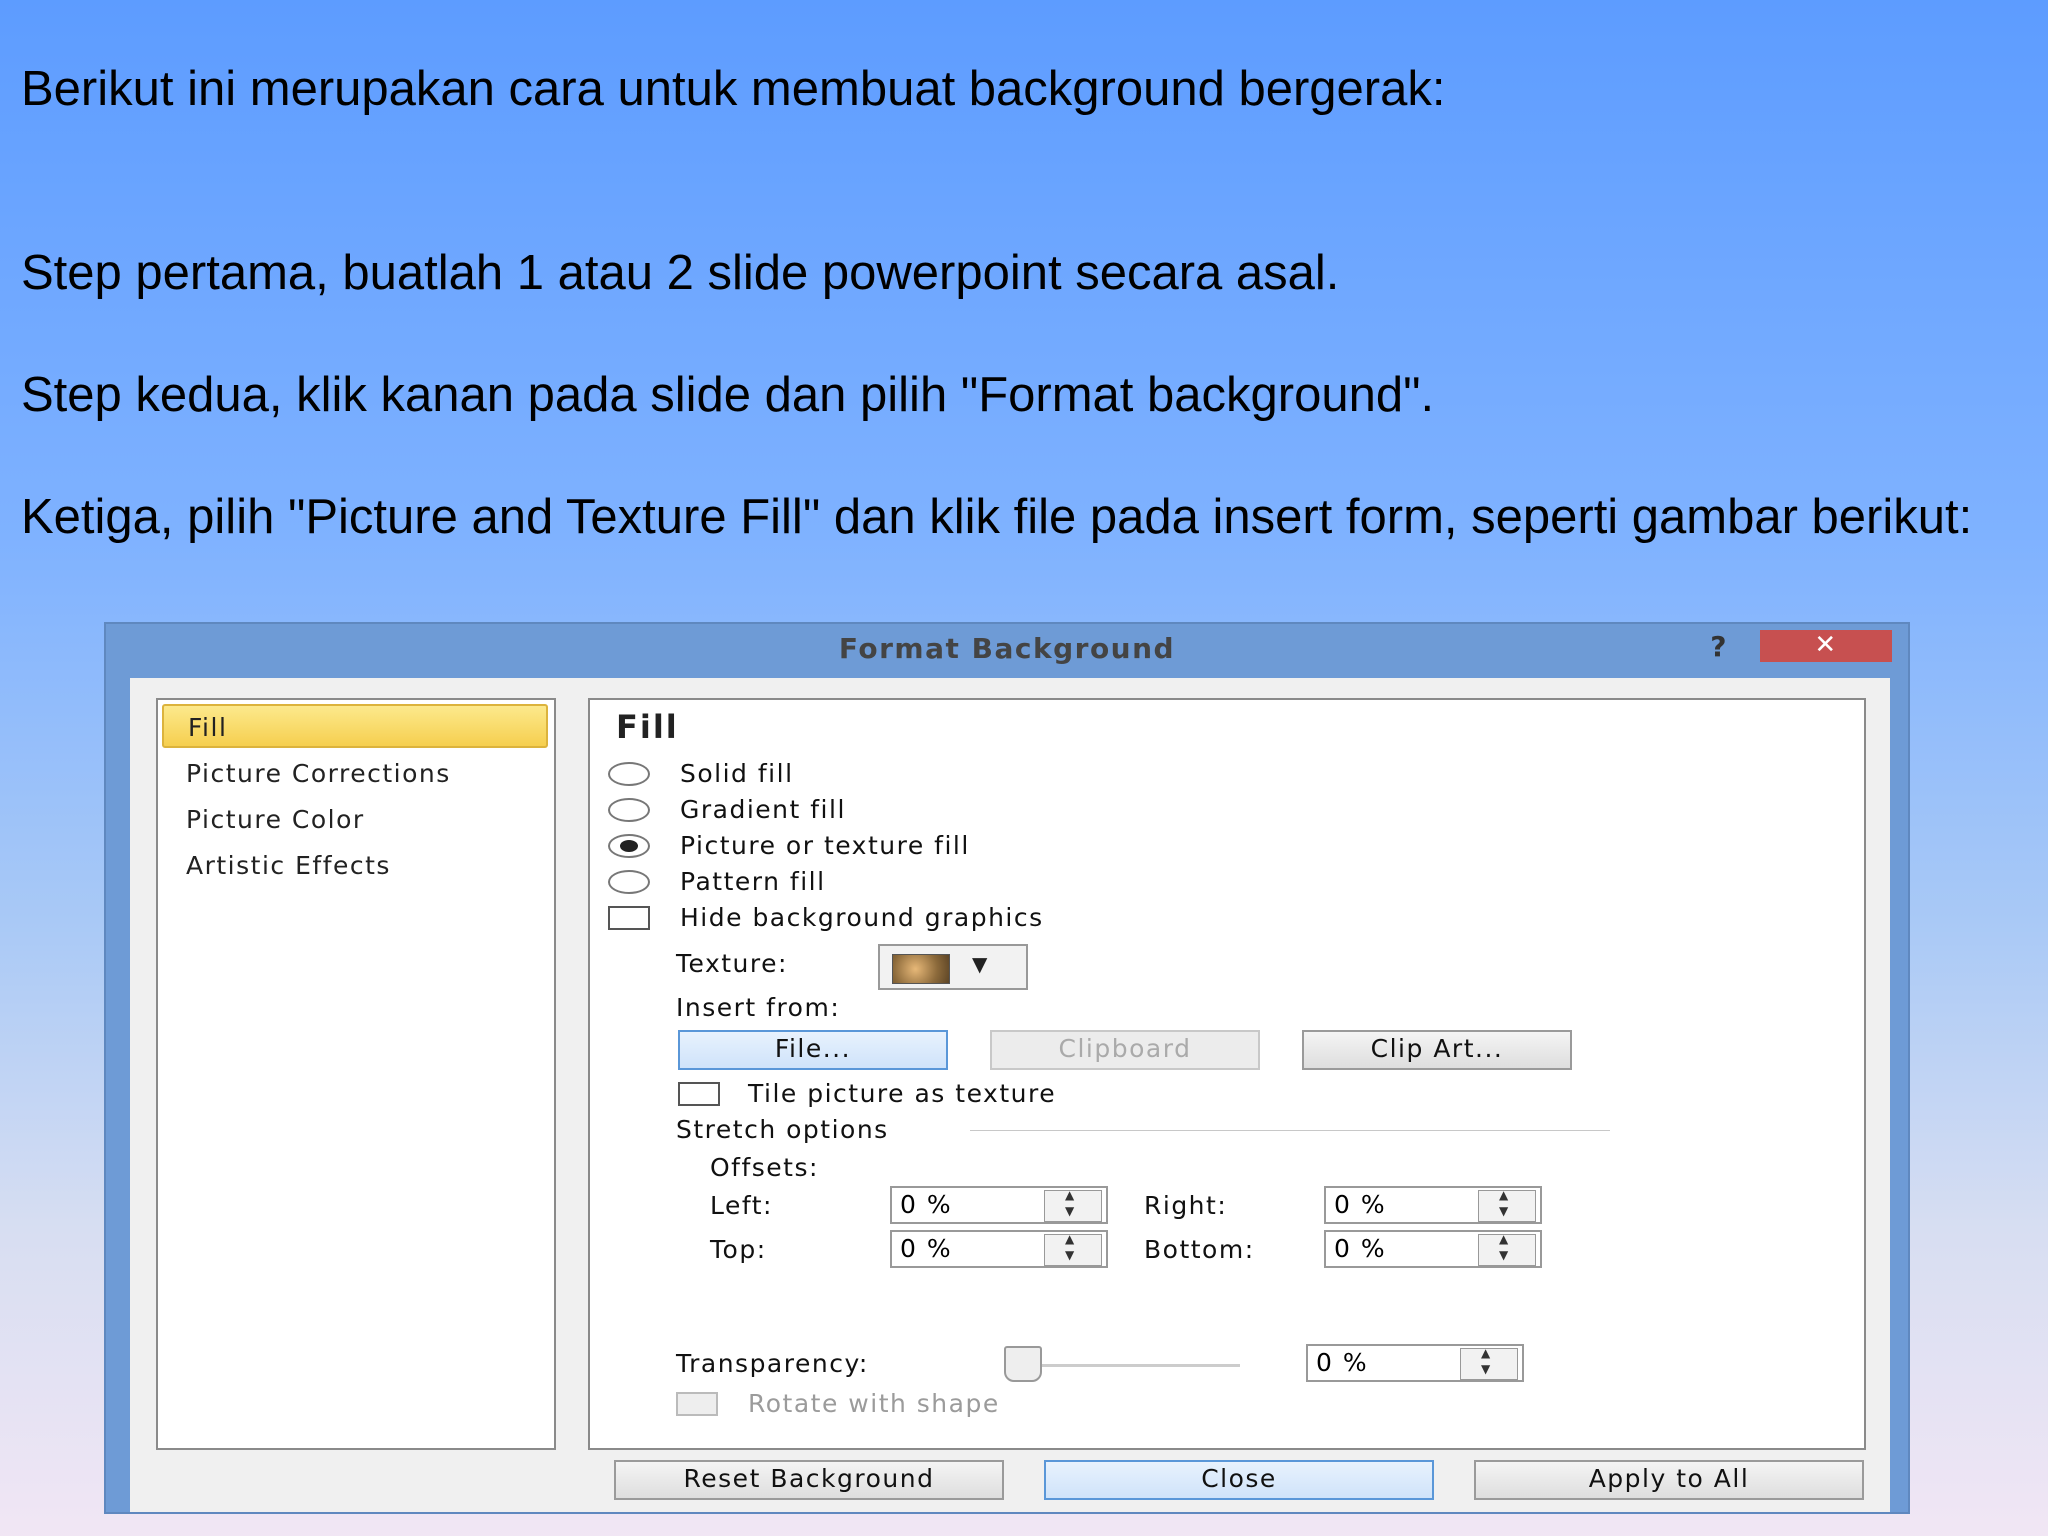 The height and width of the screenshot is (1536, 2048). What do you see at coordinates (1433, 1205) in the screenshot?
I see `right-offset-spinner: 0 %` at bounding box center [1433, 1205].